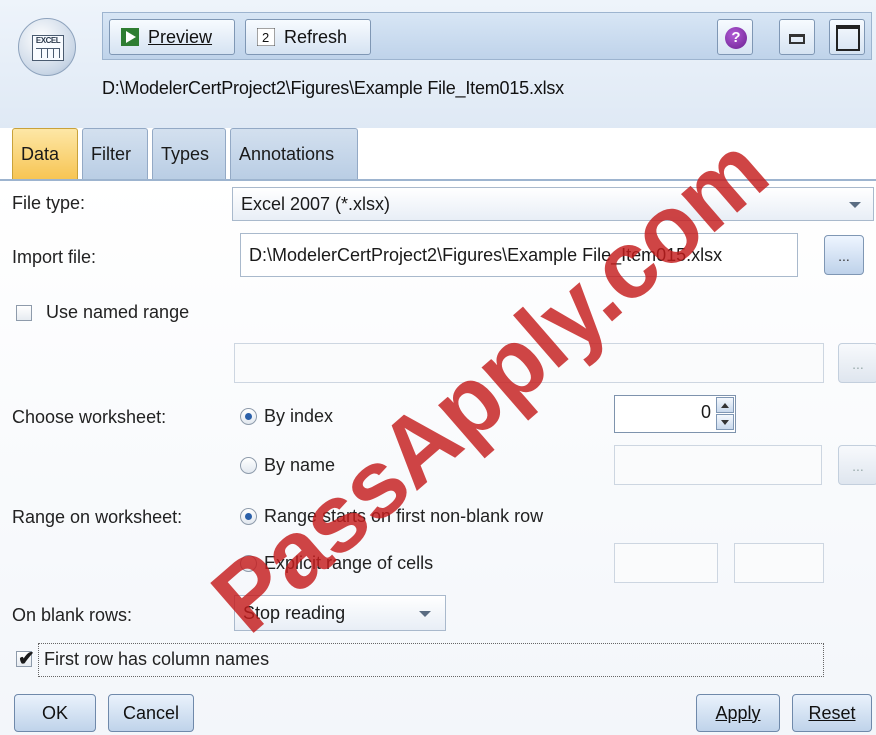 The height and width of the screenshot is (735, 876). I want to click on range-first-nonblank-label: Range starts on first non-blank row, so click(404, 516).